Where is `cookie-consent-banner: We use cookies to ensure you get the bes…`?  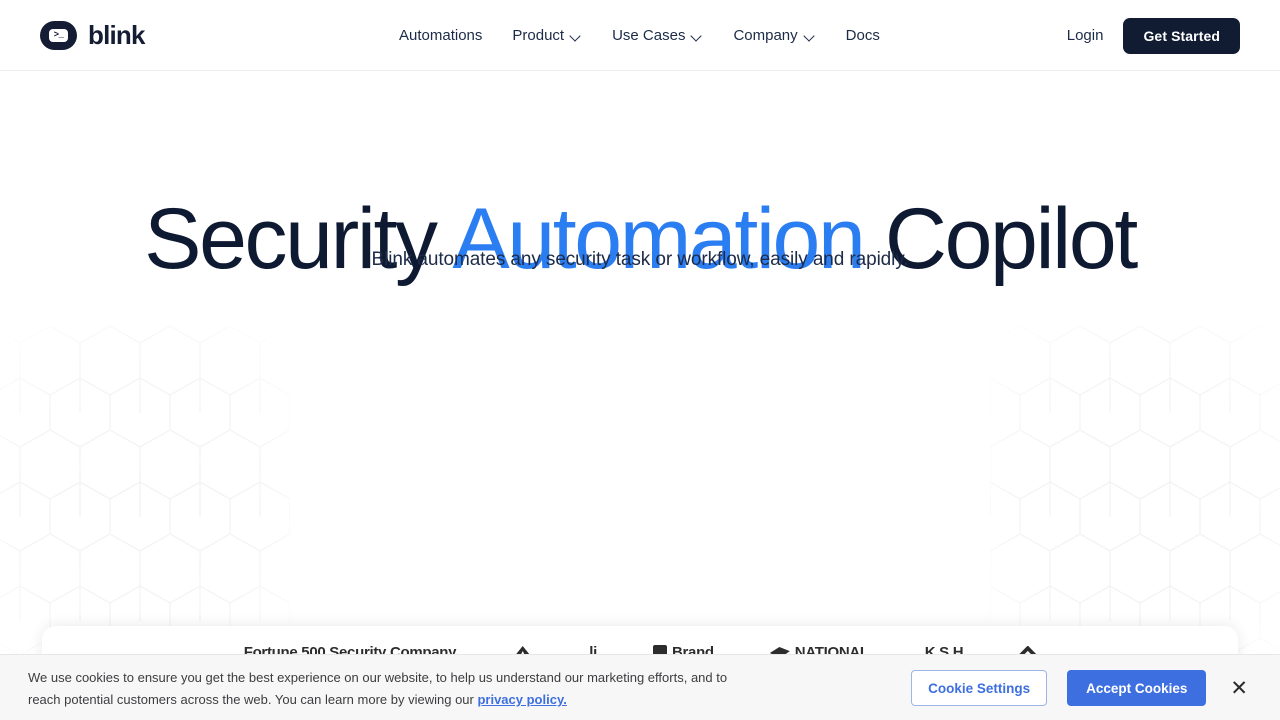
cookie-consent-banner: We use cookies to ensure you get the bes… is located at coordinates (640, 687).